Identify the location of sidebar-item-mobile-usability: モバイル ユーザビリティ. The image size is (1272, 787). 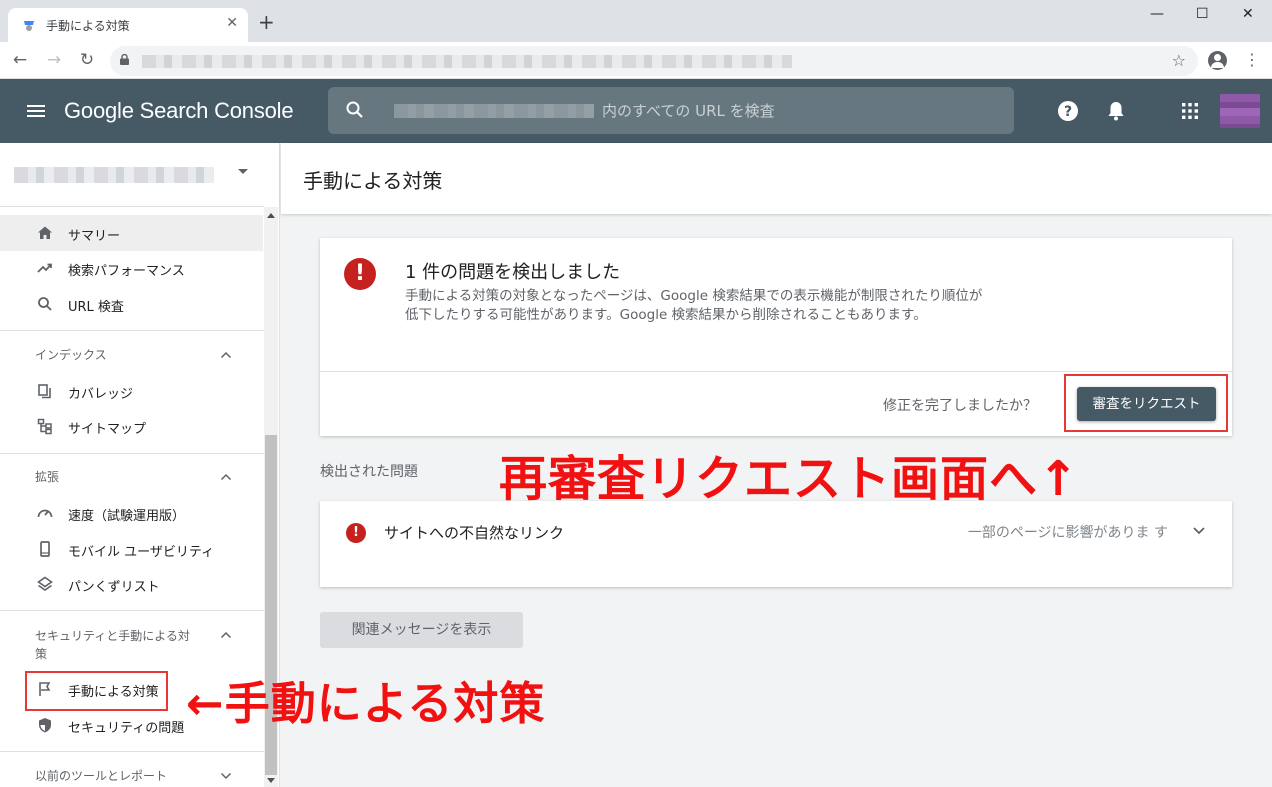
(131, 549).